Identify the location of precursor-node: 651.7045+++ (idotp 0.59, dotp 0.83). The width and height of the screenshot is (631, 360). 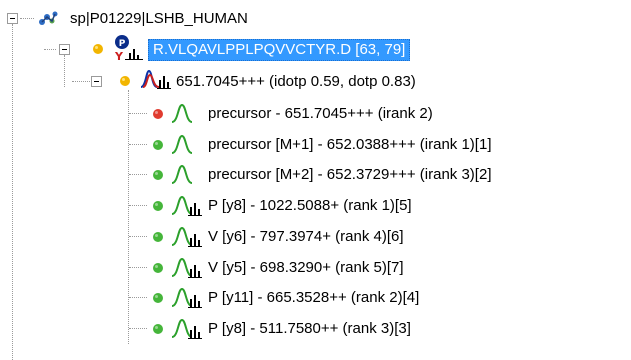
(296, 82).